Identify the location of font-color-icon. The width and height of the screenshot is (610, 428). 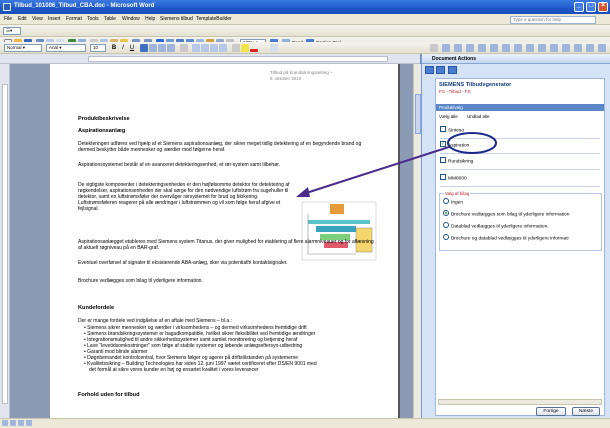
(254, 50).